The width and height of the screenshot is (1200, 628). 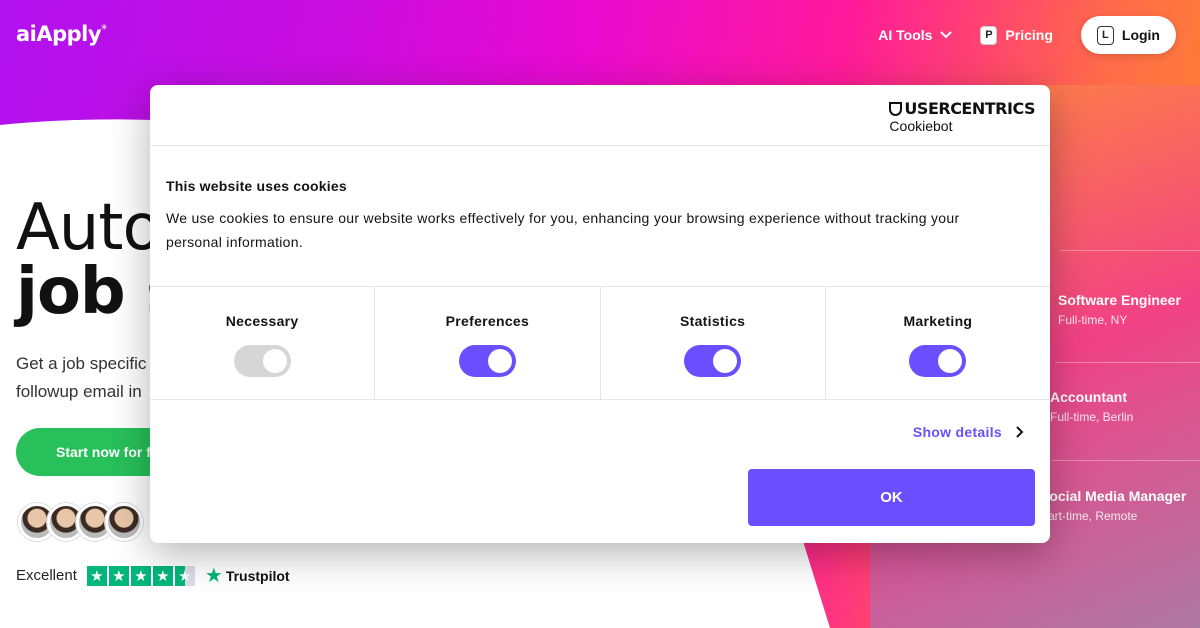 What do you see at coordinates (891, 497) in the screenshot?
I see `ok-button: OK` at bounding box center [891, 497].